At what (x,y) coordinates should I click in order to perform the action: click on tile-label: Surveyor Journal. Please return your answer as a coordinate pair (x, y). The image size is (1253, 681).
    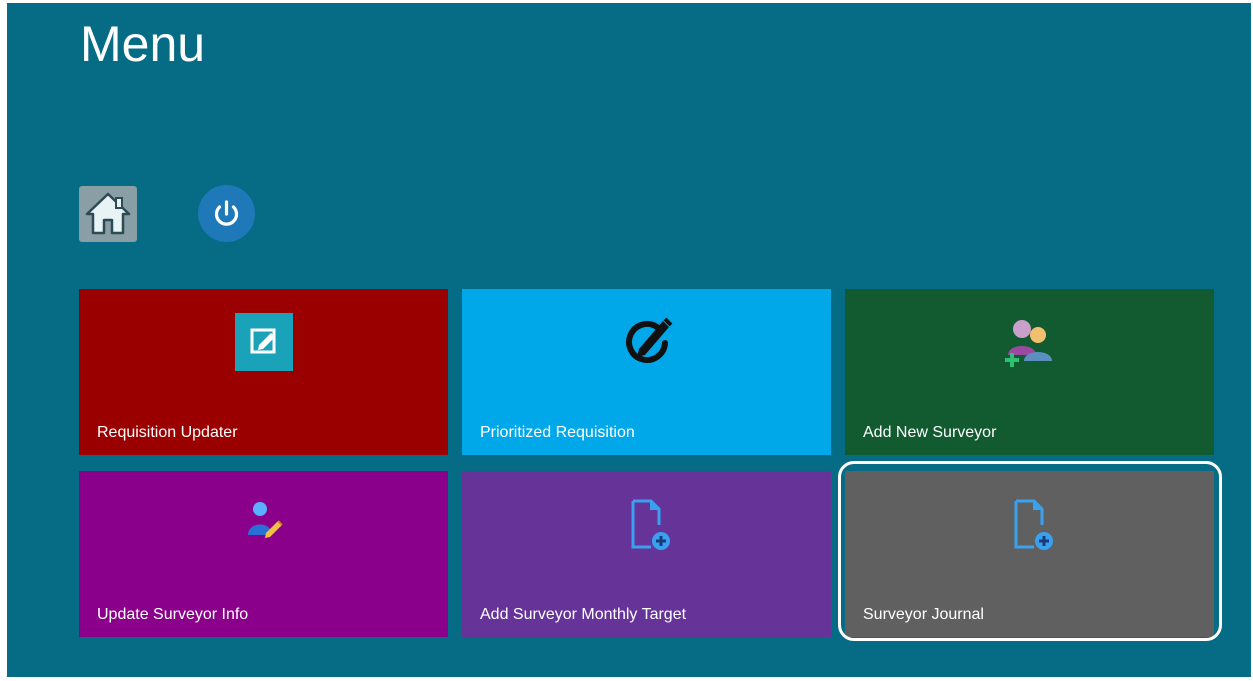
    Looking at the image, I should click on (923, 614).